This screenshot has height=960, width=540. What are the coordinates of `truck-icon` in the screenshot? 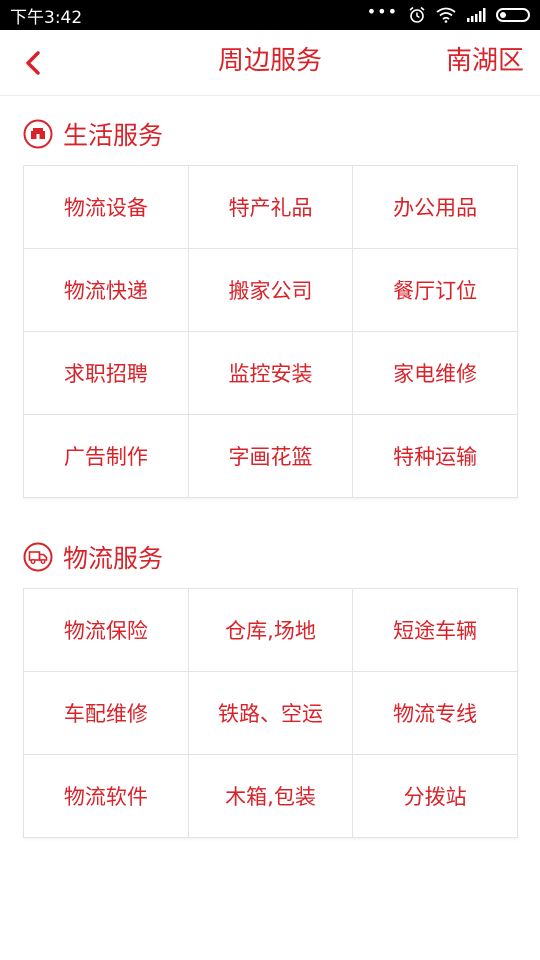 It's located at (38, 557).